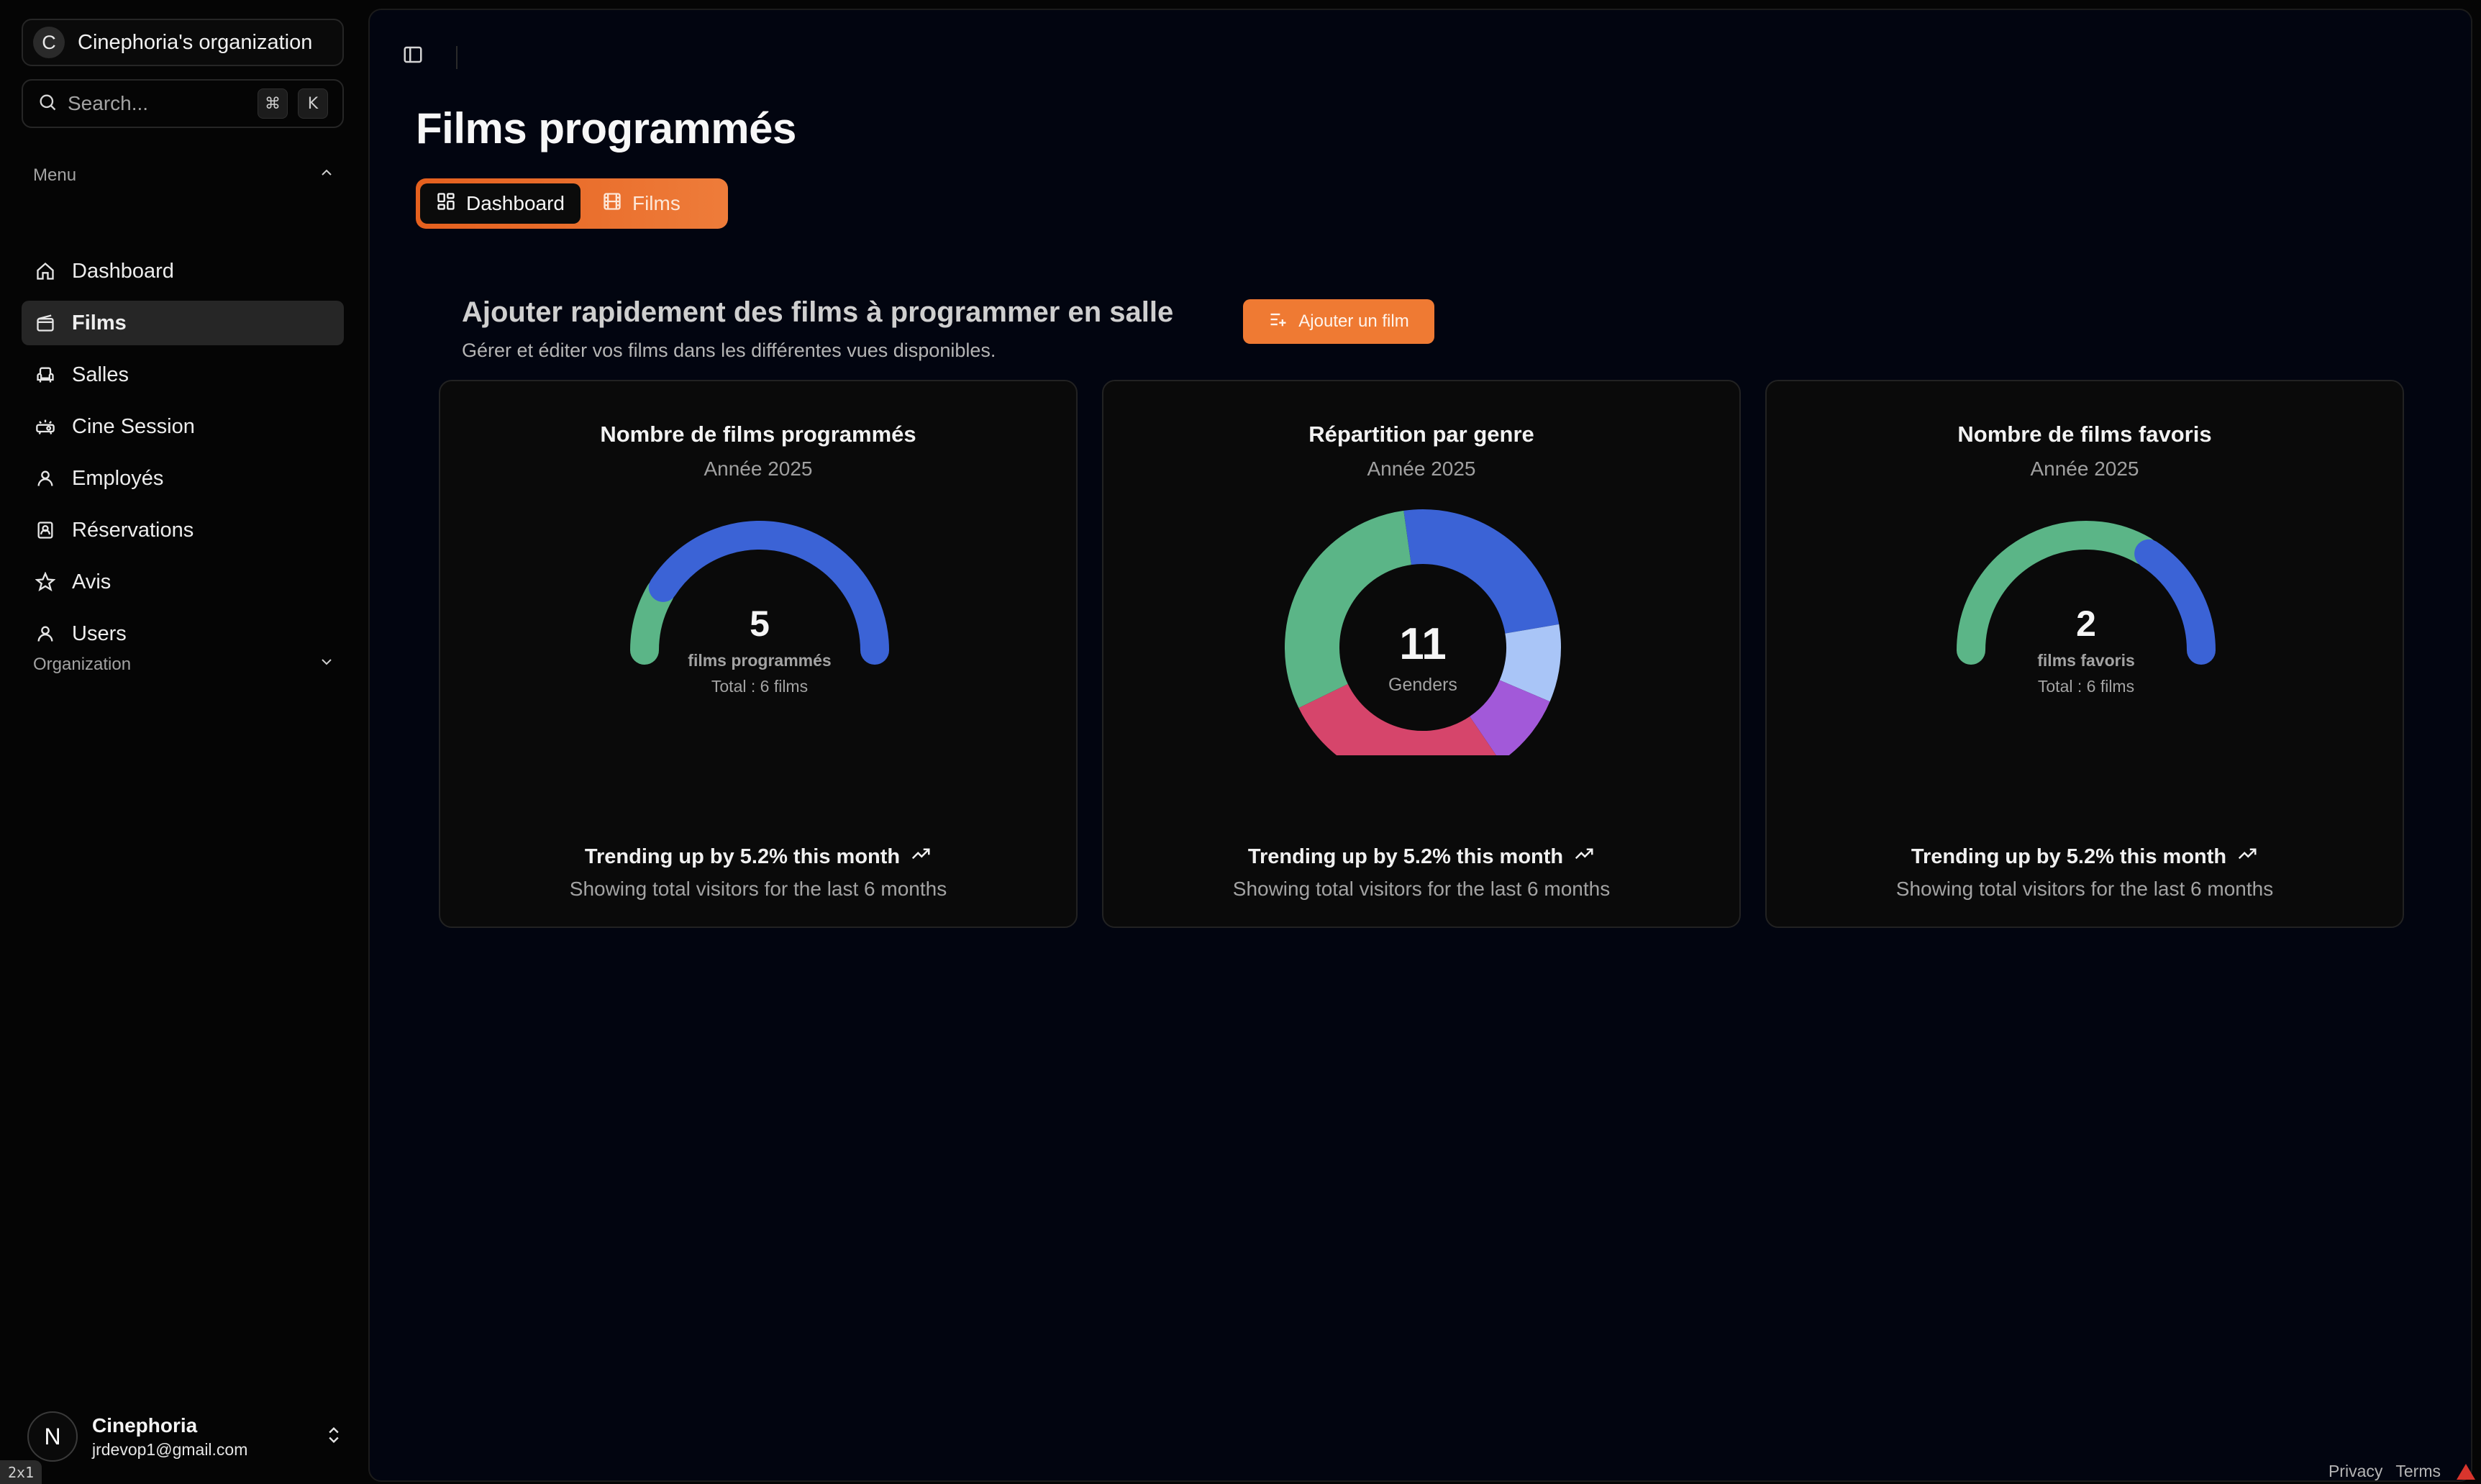 The image size is (2481, 1484). I want to click on sidebar-item-label: Salles, so click(100, 375).